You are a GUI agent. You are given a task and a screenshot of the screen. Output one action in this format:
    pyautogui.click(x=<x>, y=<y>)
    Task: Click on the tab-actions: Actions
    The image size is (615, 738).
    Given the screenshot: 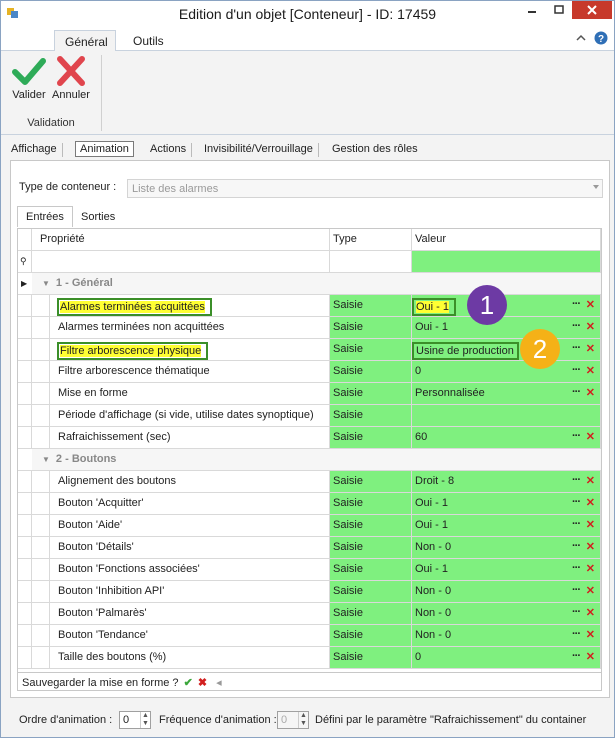 What is the action you would take?
    pyautogui.click(x=171, y=150)
    